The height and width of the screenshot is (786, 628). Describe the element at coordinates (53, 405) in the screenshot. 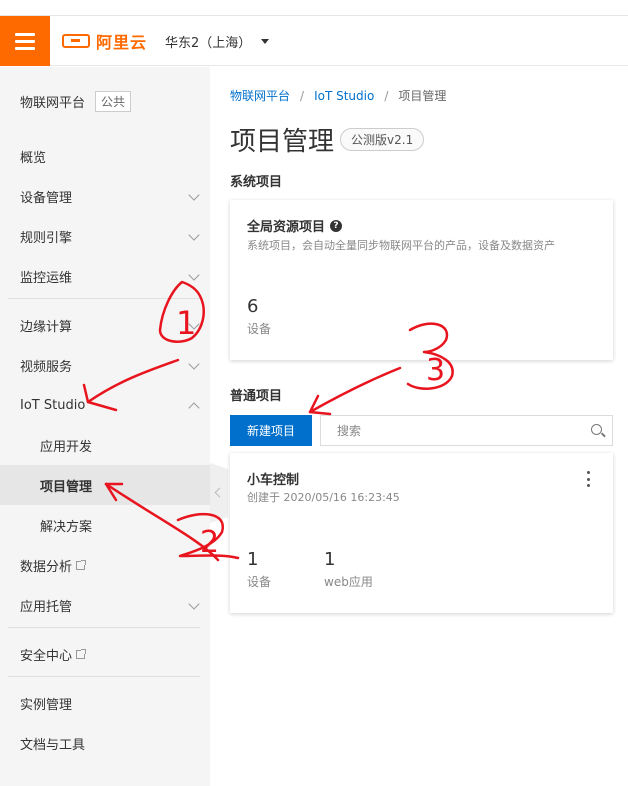

I see `sidebar-item-label: IoT Studio` at that location.